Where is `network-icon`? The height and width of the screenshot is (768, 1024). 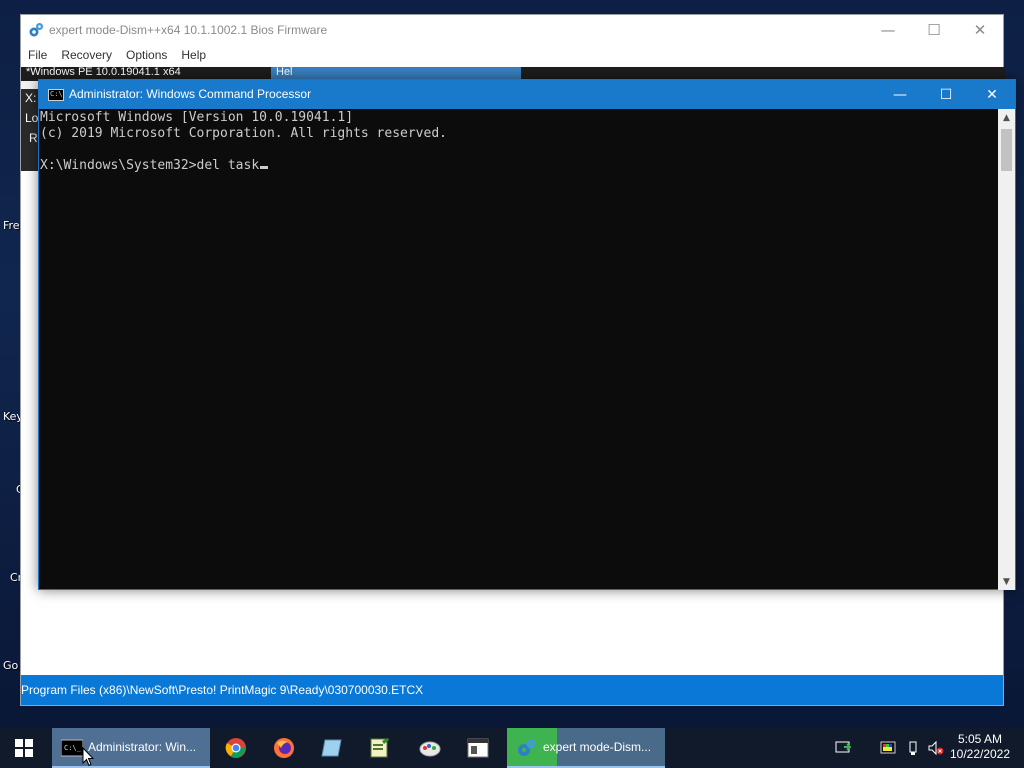 network-icon is located at coordinates (843, 748).